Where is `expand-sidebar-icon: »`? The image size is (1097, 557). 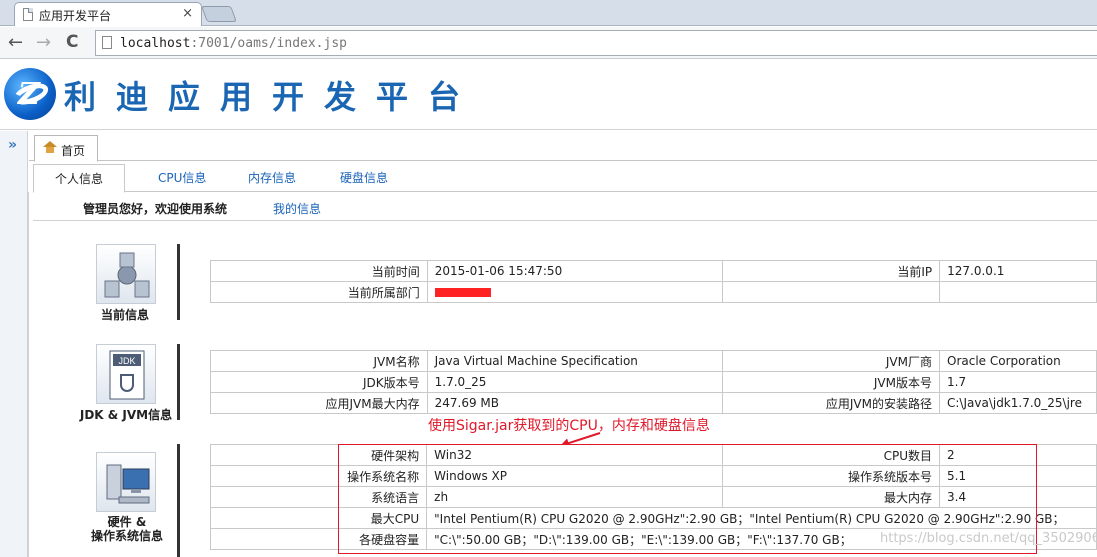 expand-sidebar-icon: » is located at coordinates (12, 145).